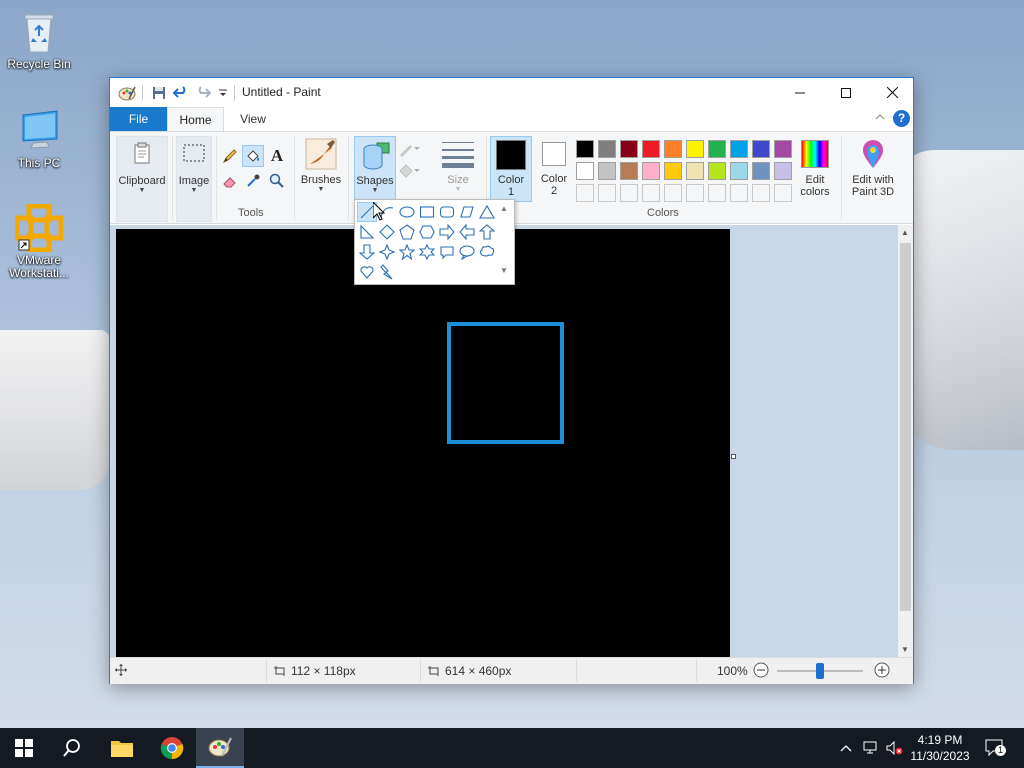 This screenshot has height=768, width=1024. What do you see at coordinates (467, 252) in the screenshot?
I see `oval-callout-shape-icon` at bounding box center [467, 252].